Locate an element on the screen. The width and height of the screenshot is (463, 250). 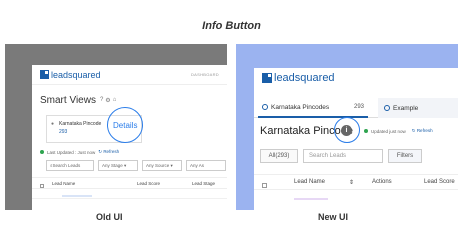
tab-name: Karnataka Pincode is located at coordinates (80, 124).